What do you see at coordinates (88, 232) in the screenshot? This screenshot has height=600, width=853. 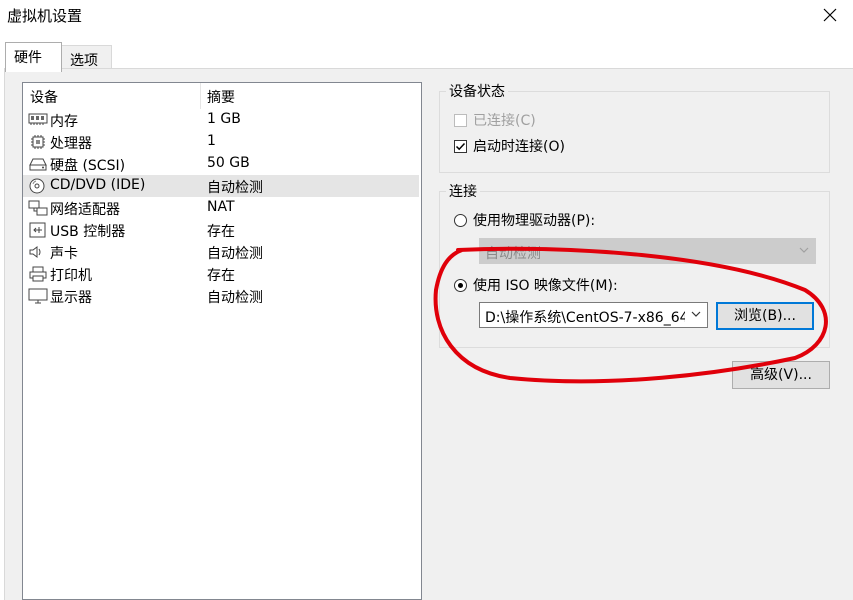 I see `device-name: USB 控制器` at bounding box center [88, 232].